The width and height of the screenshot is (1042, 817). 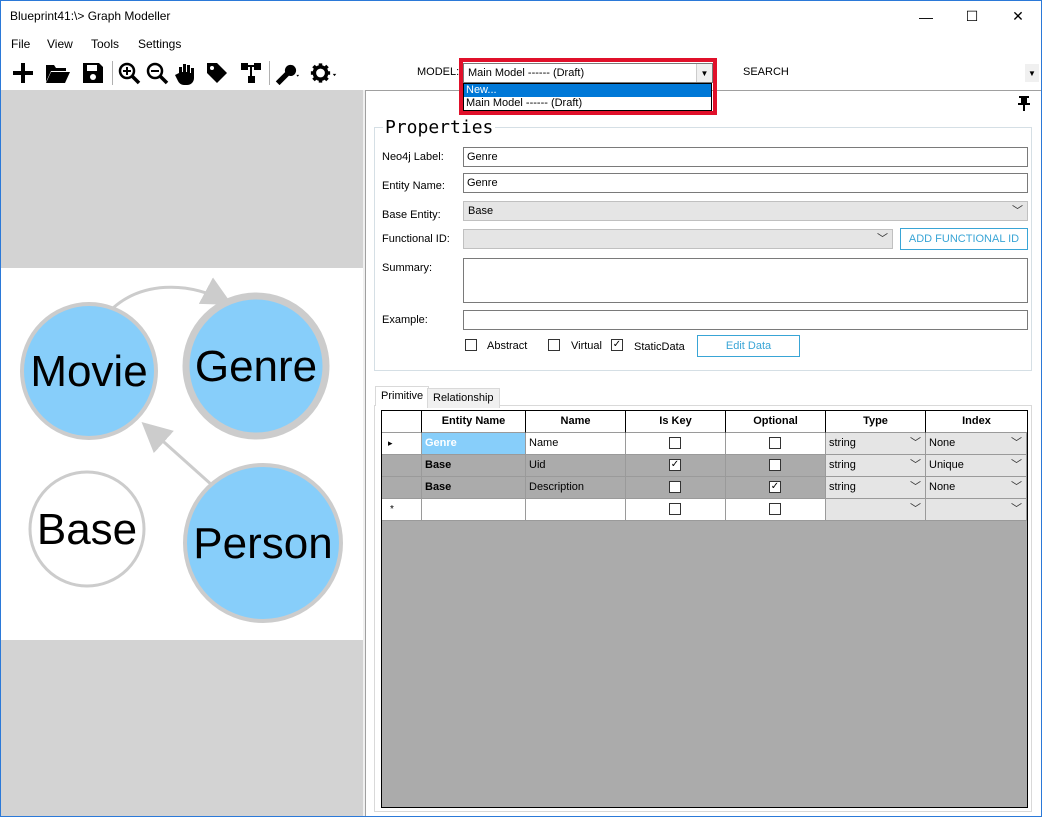 I want to click on menu-view: View, so click(x=60, y=44).